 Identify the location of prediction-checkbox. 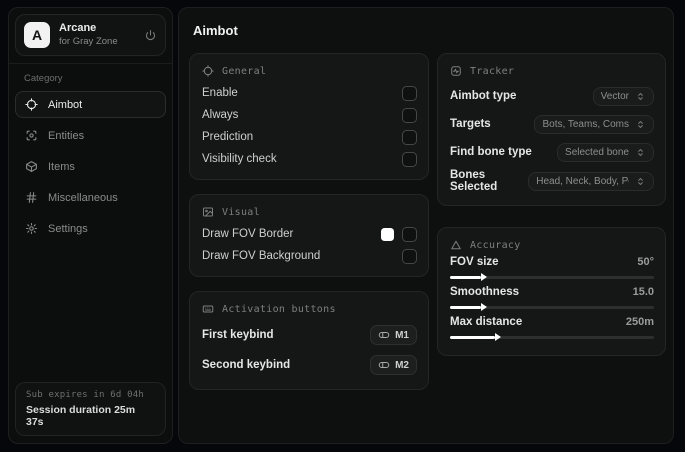
(409, 137).